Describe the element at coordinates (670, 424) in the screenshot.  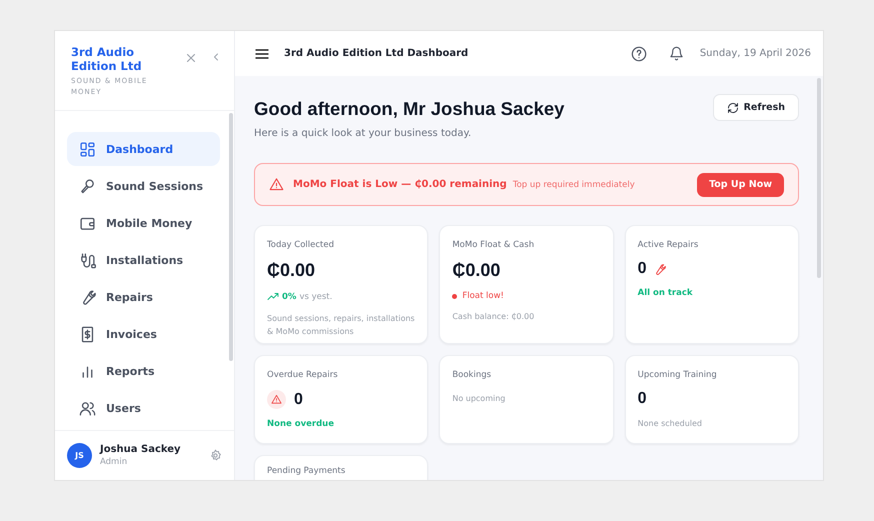
I see `card-note: None scheduled` at that location.